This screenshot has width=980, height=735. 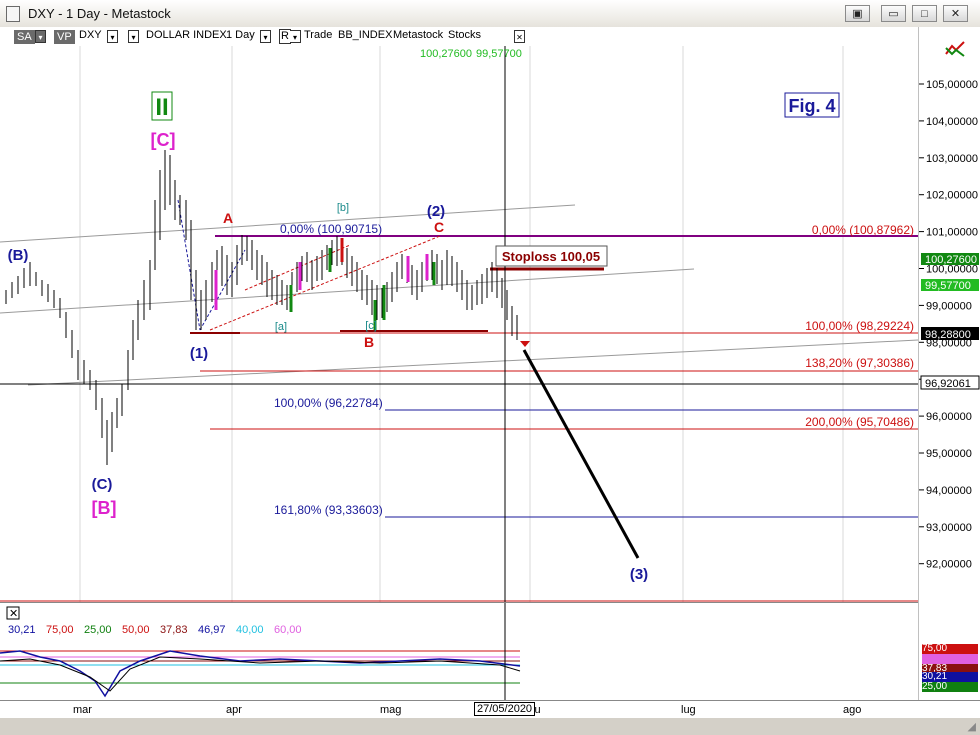 What do you see at coordinates (439, 227) in the screenshot?
I see `wave-c-label: C` at bounding box center [439, 227].